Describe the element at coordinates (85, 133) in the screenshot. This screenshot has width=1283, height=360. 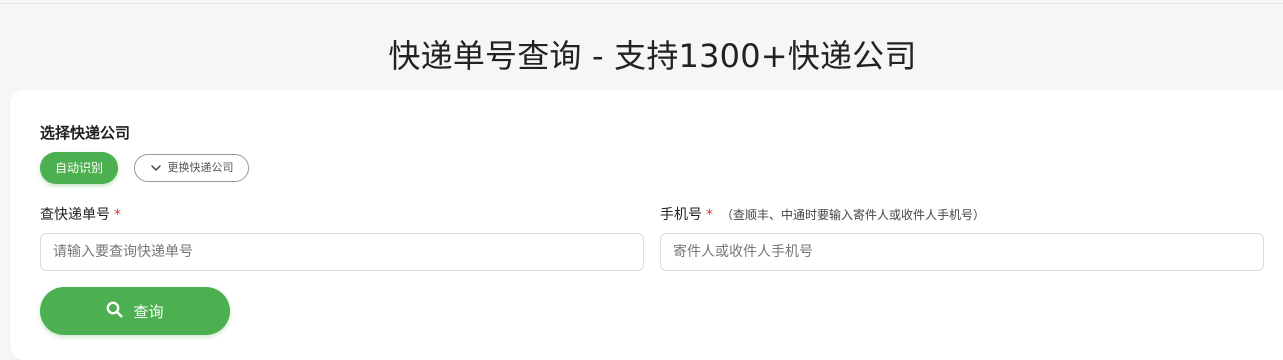
I see `carrier-section-label: 选择快递公司` at that location.